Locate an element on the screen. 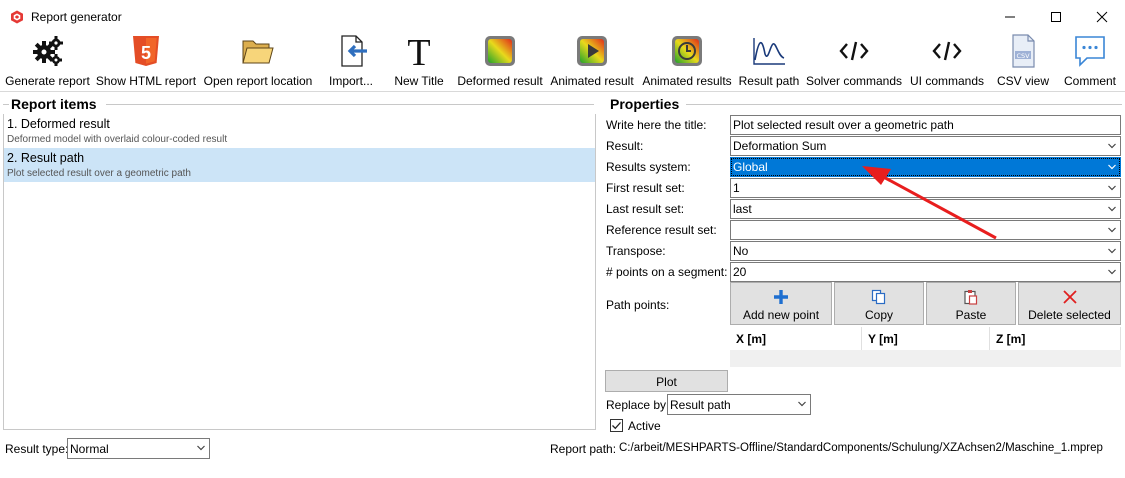 The image size is (1125, 478). first-result-set-label: First result set: is located at coordinates (645, 188).